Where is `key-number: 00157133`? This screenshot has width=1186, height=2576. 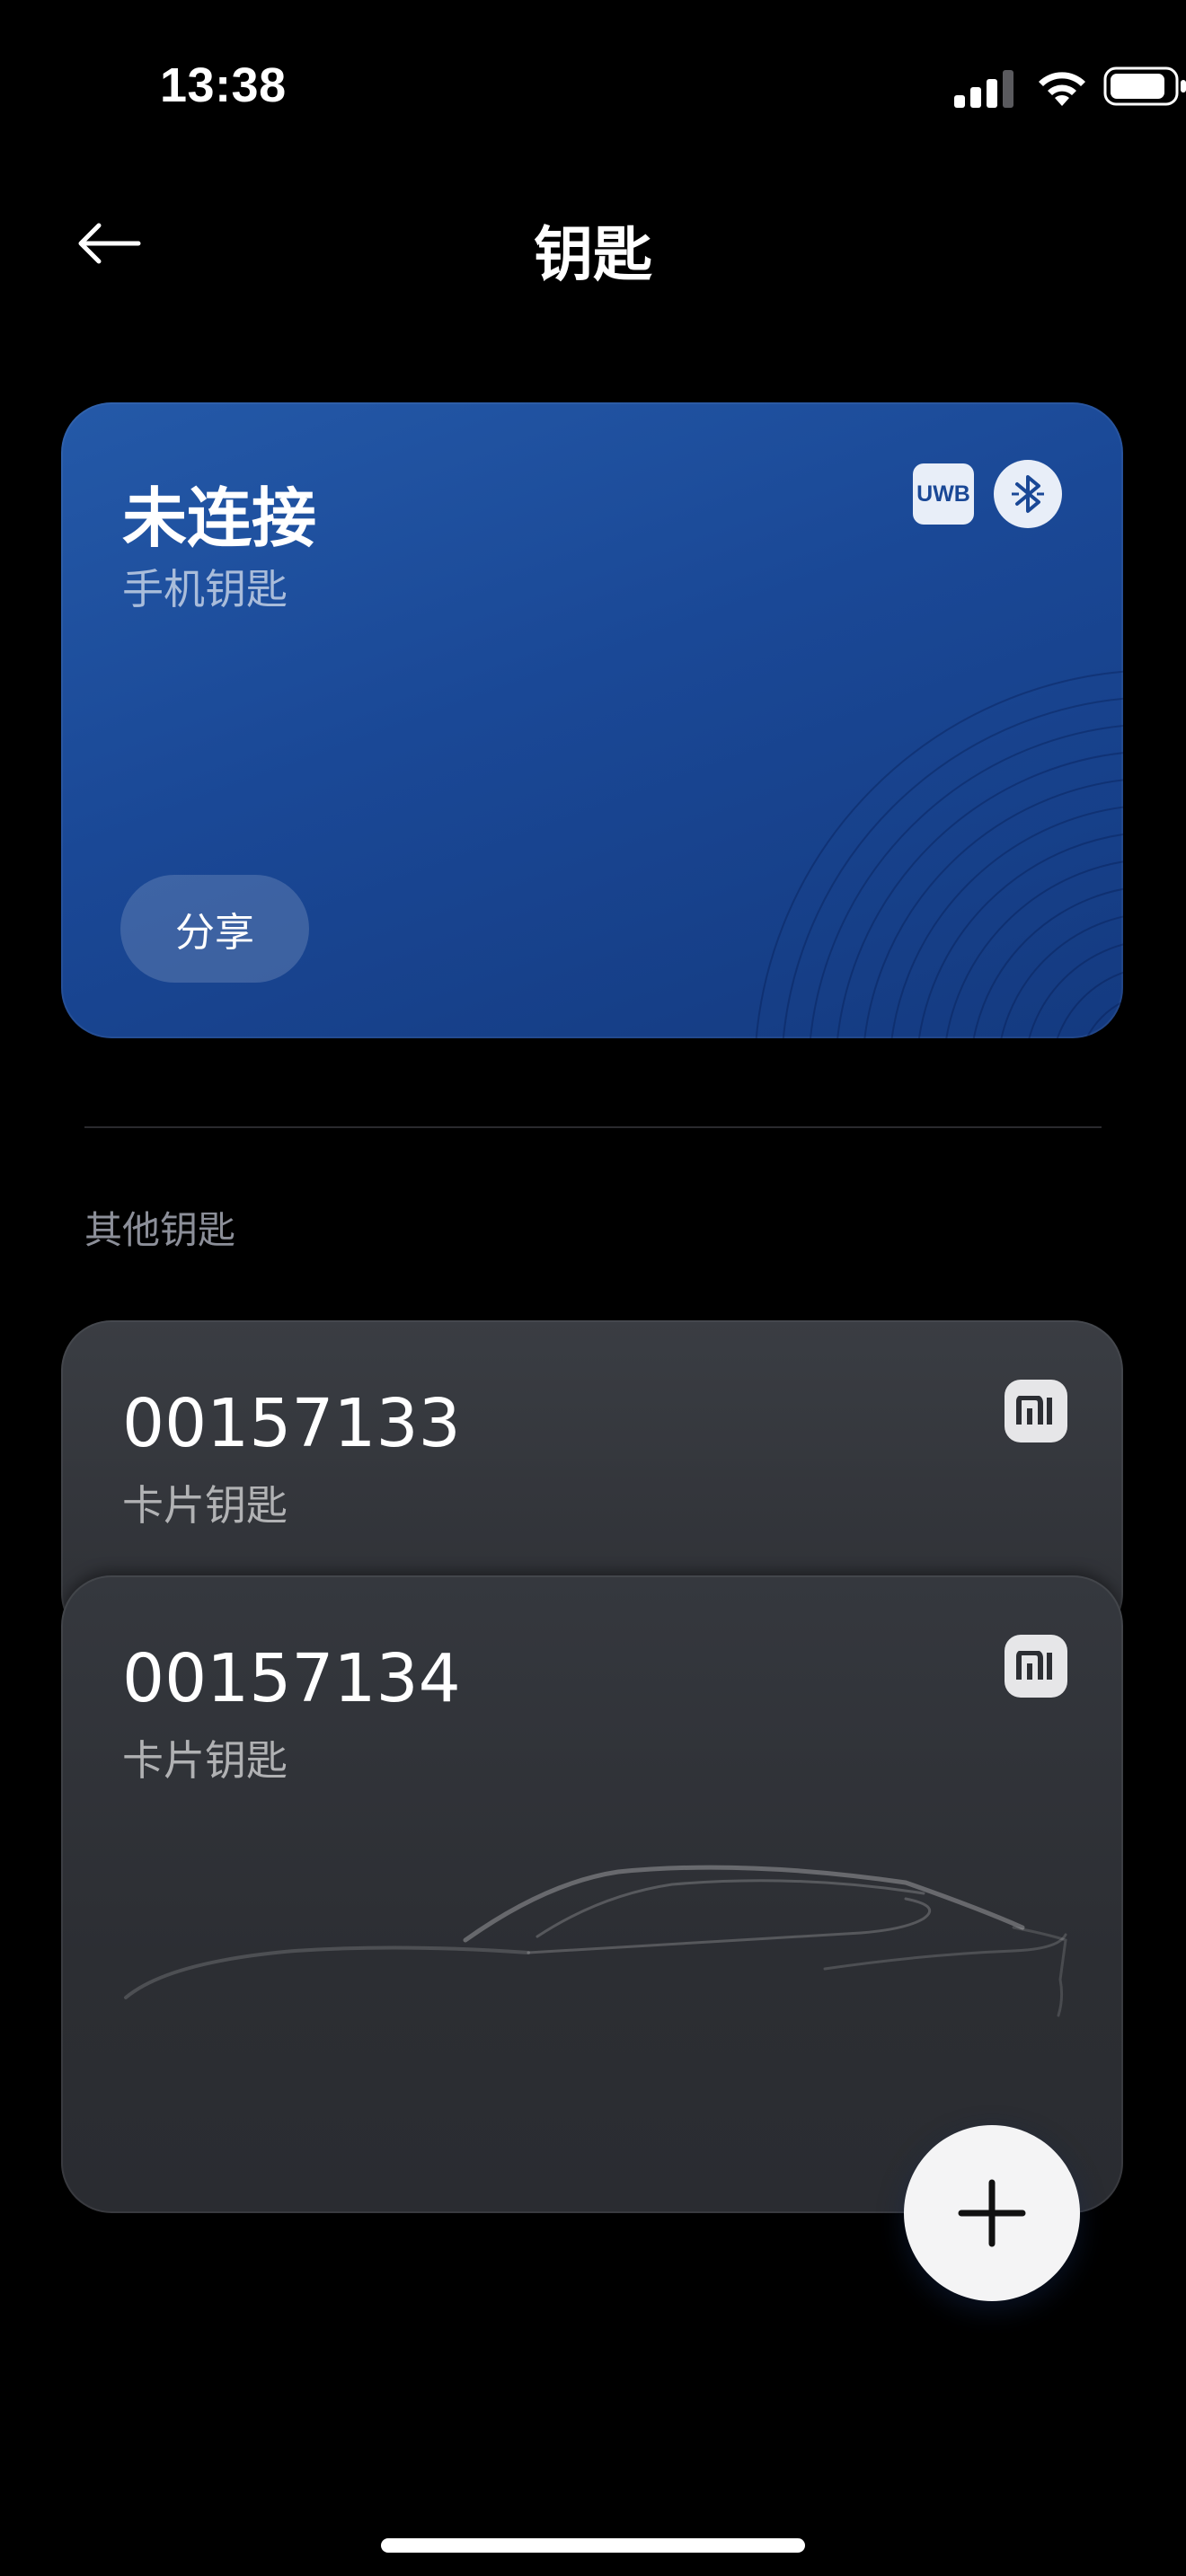
key-number: 00157133 is located at coordinates (291, 1423).